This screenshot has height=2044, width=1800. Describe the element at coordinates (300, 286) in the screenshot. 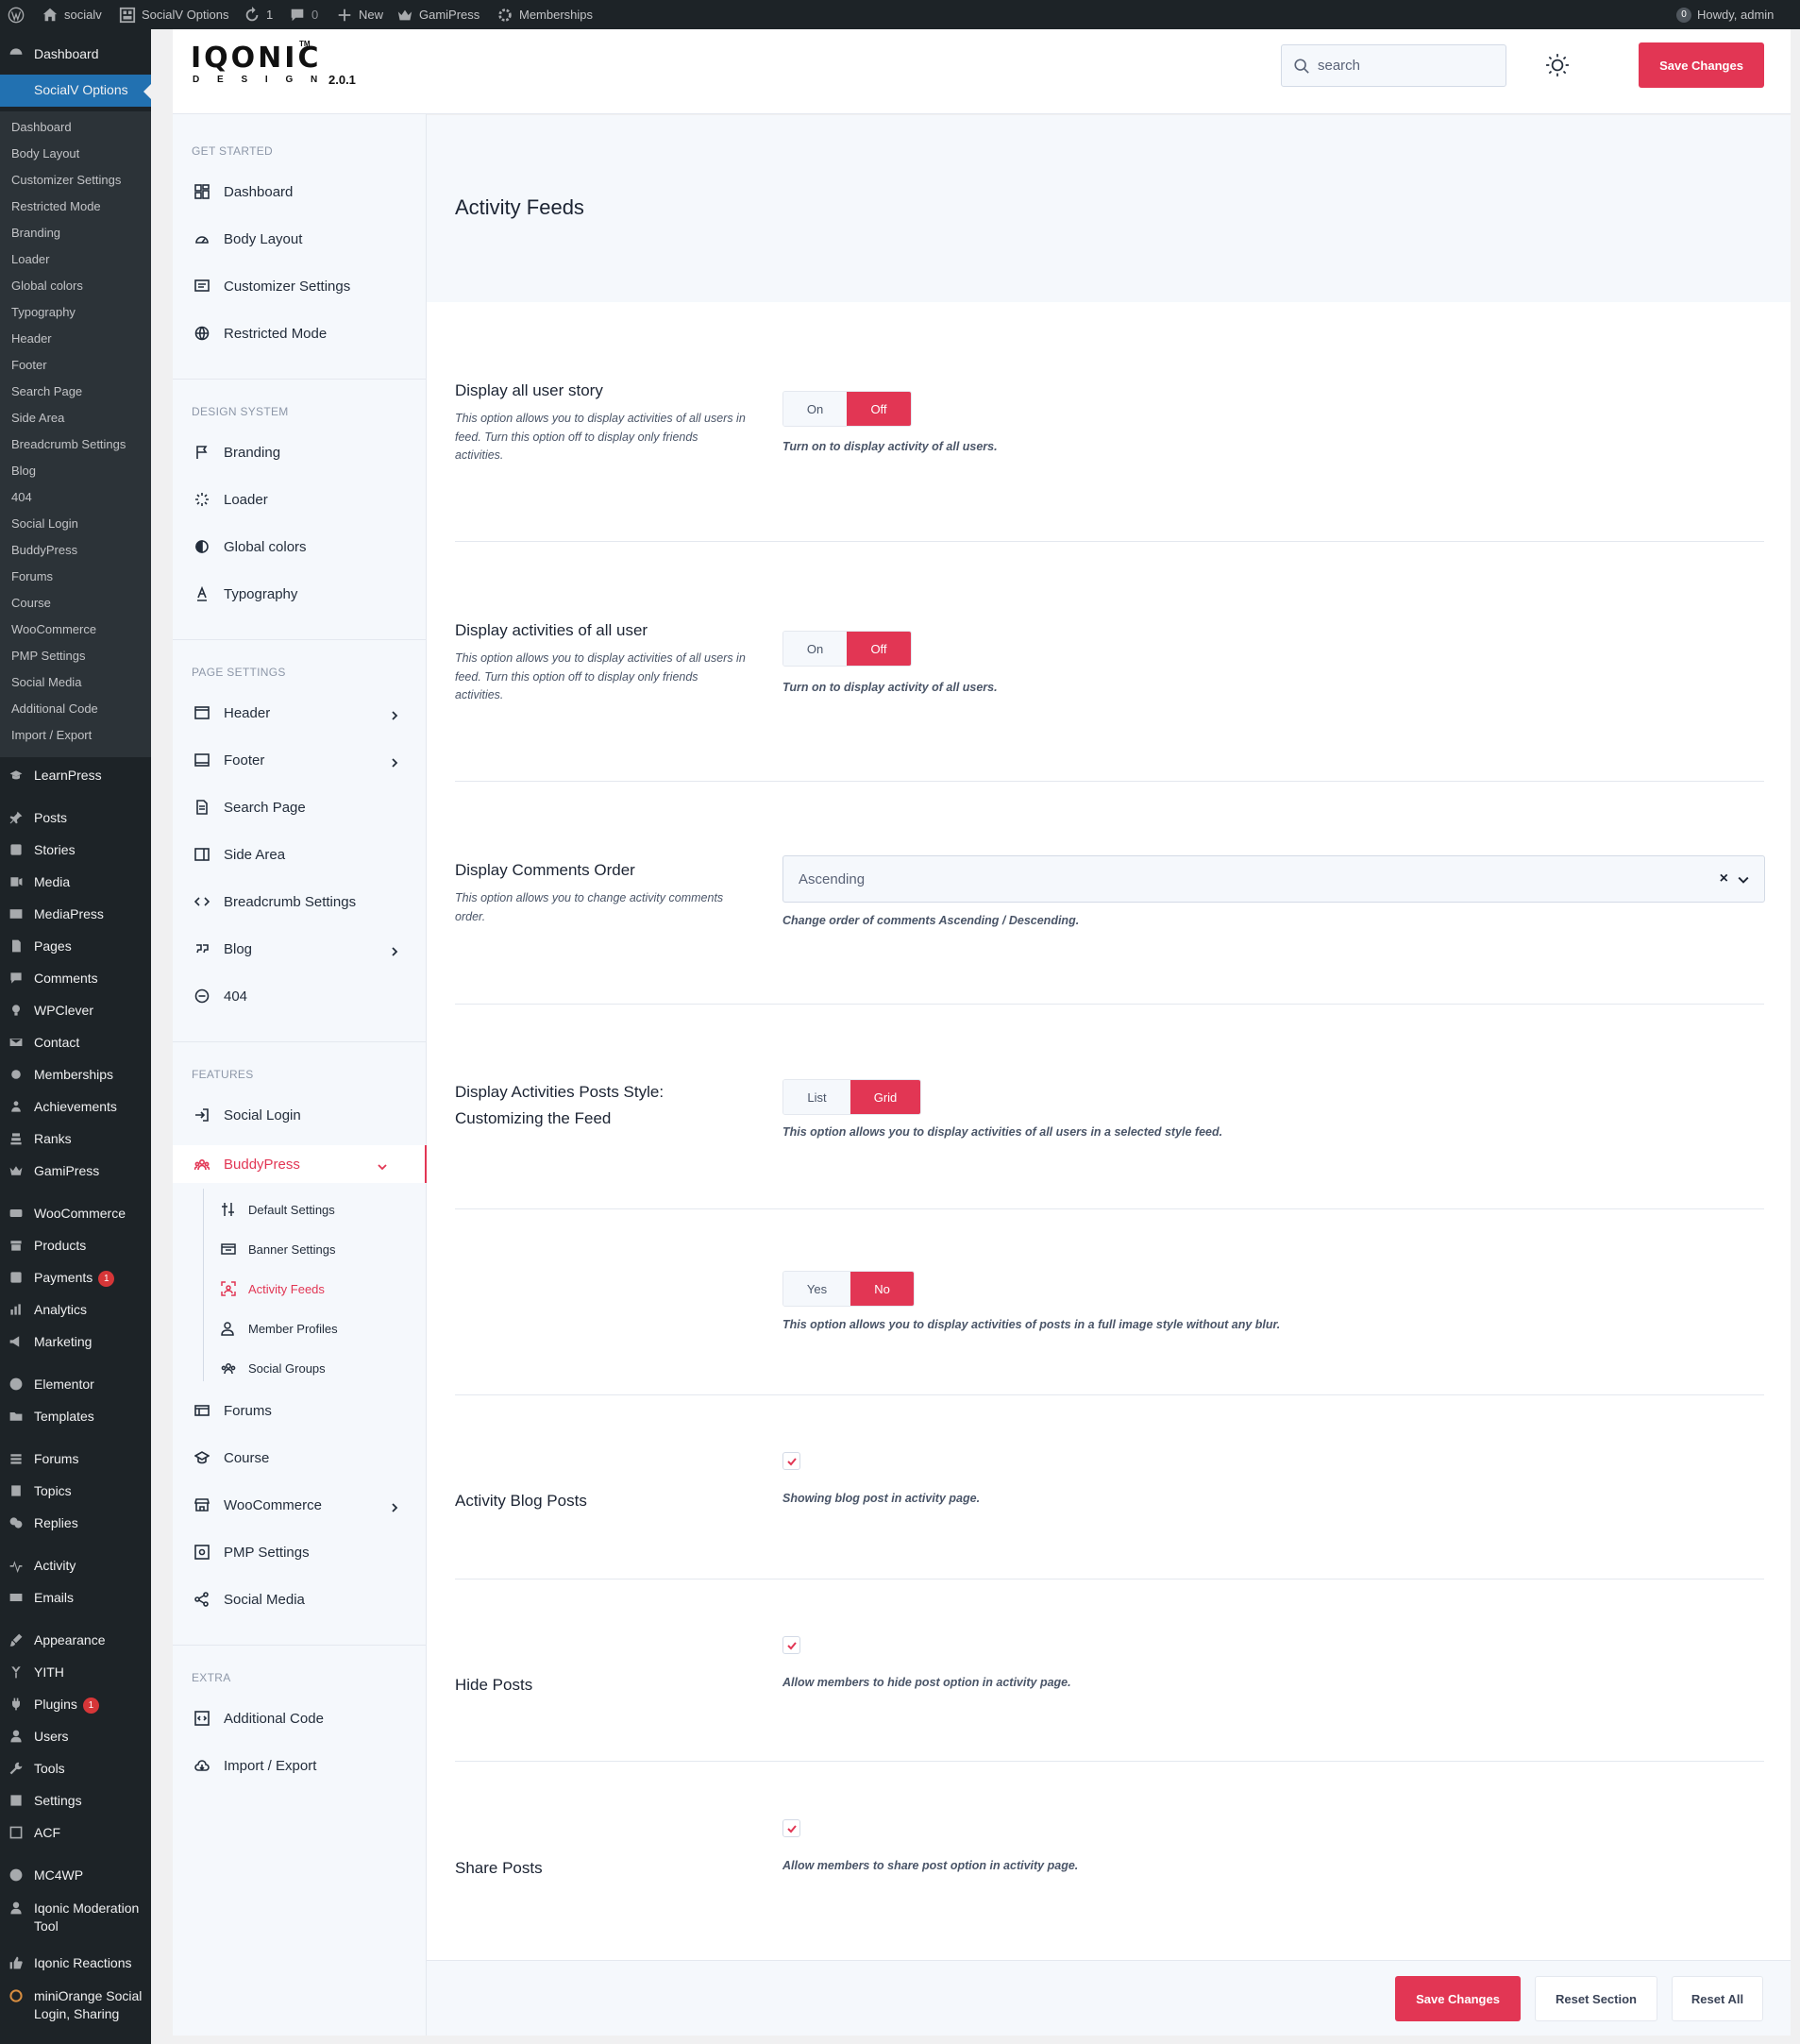

I see `nav-customizer: Customizer Settings` at that location.